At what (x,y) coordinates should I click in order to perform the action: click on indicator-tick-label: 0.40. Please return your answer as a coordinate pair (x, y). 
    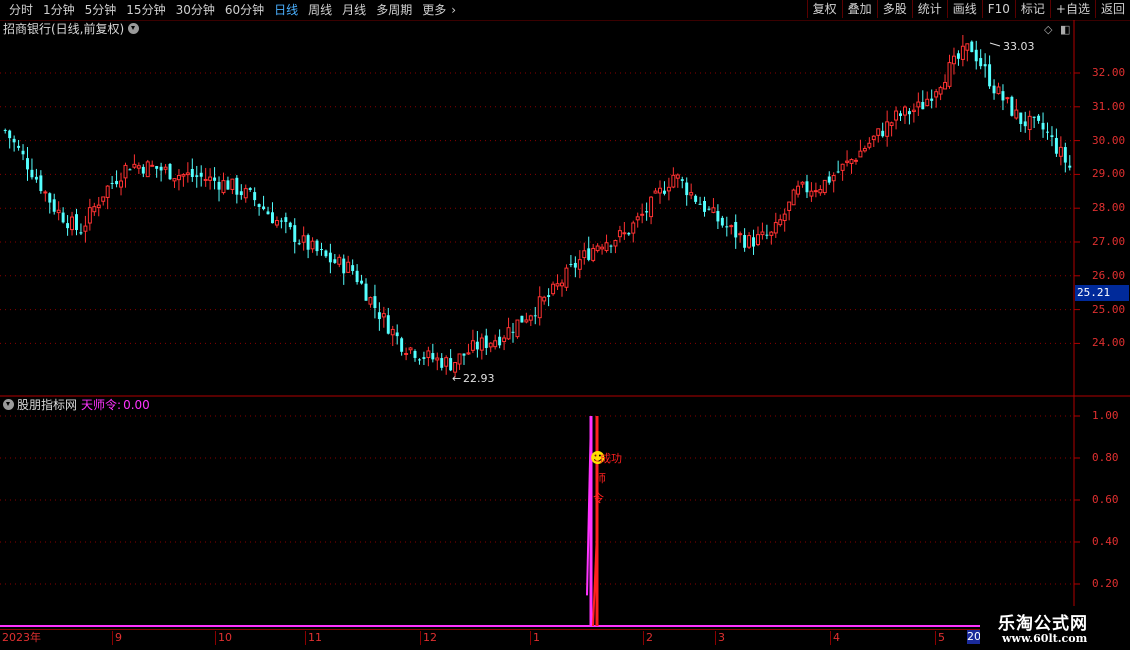
    Looking at the image, I should click on (1105, 541).